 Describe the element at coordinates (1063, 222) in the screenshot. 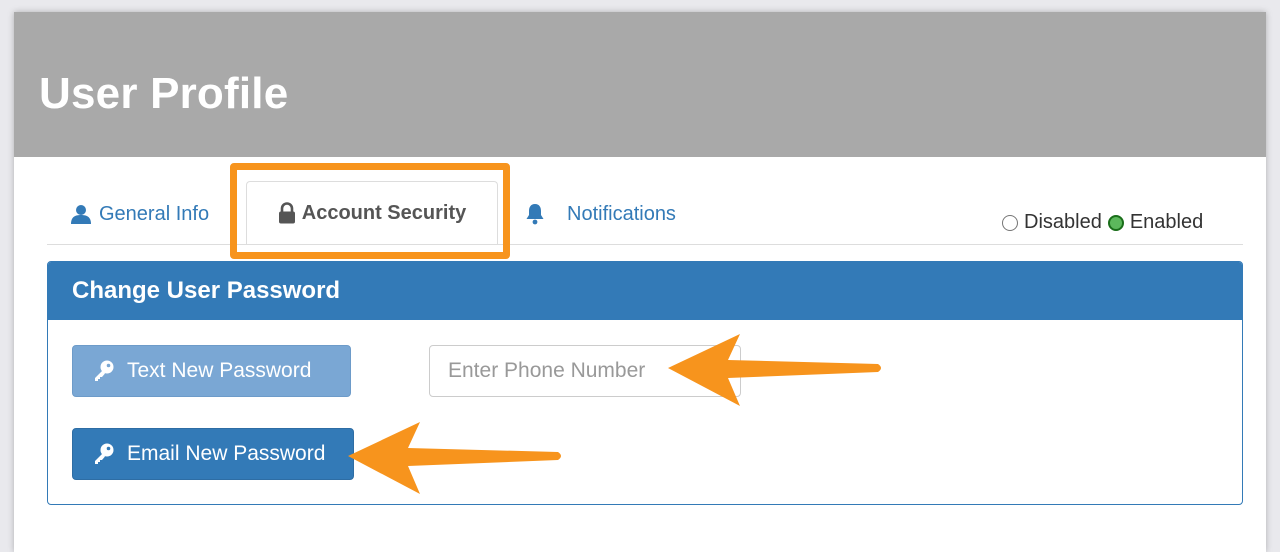

I see `radio-disabled-label: Disabled` at that location.